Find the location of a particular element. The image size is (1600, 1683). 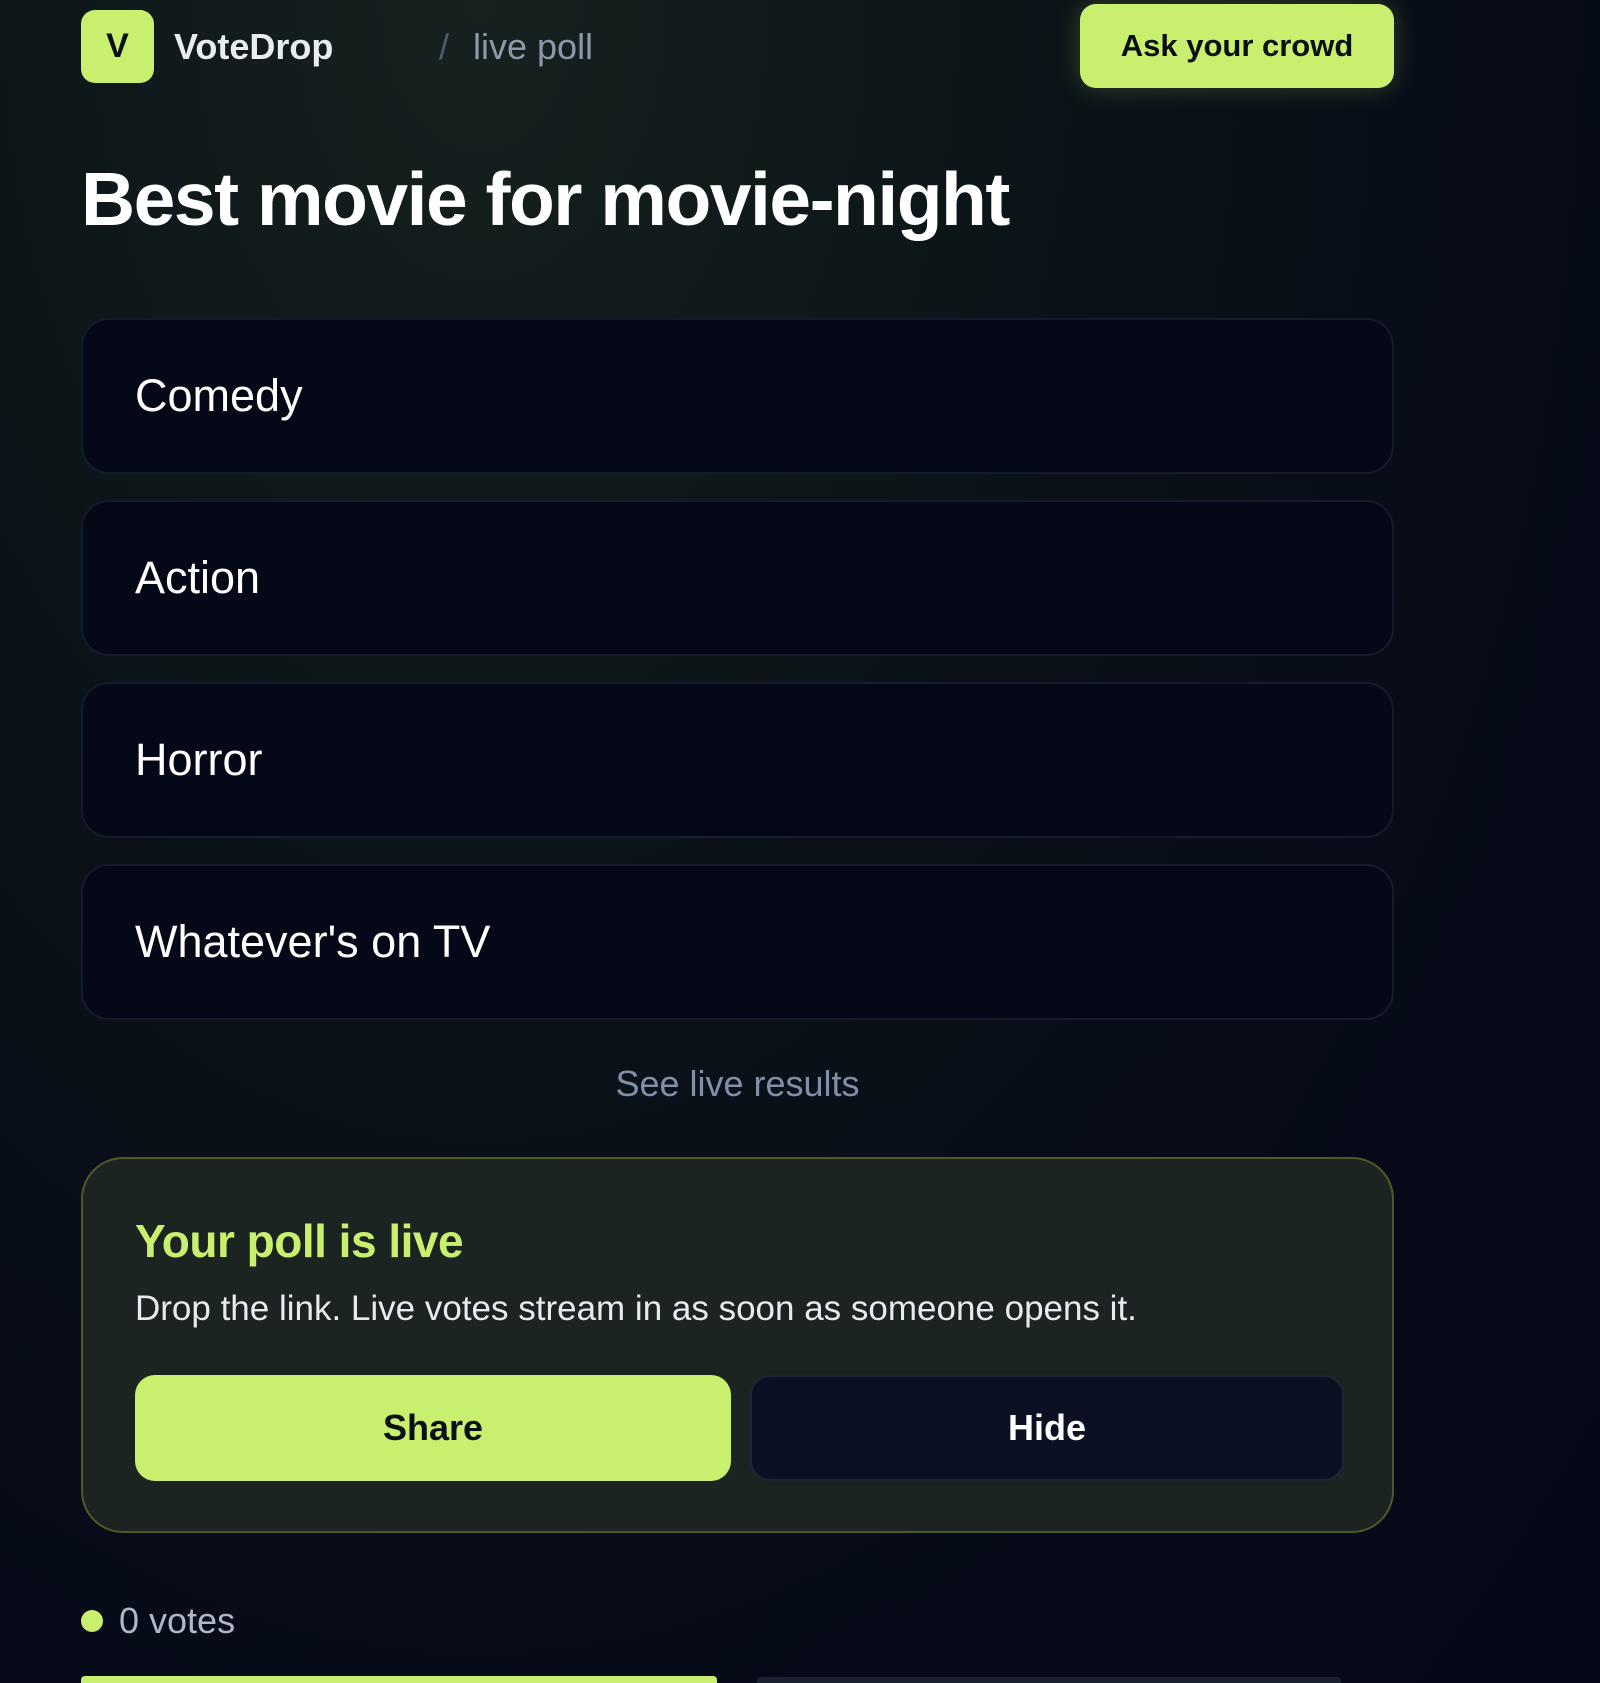

see-live-results-link: See live results is located at coordinates (737, 1084).